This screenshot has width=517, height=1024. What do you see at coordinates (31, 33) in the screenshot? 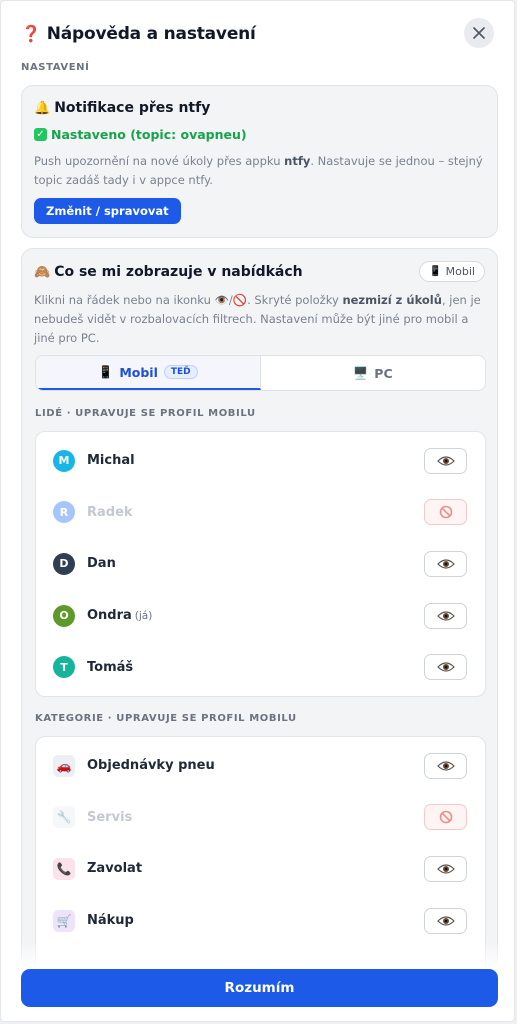
I see `question-mark-icon: ❓` at bounding box center [31, 33].